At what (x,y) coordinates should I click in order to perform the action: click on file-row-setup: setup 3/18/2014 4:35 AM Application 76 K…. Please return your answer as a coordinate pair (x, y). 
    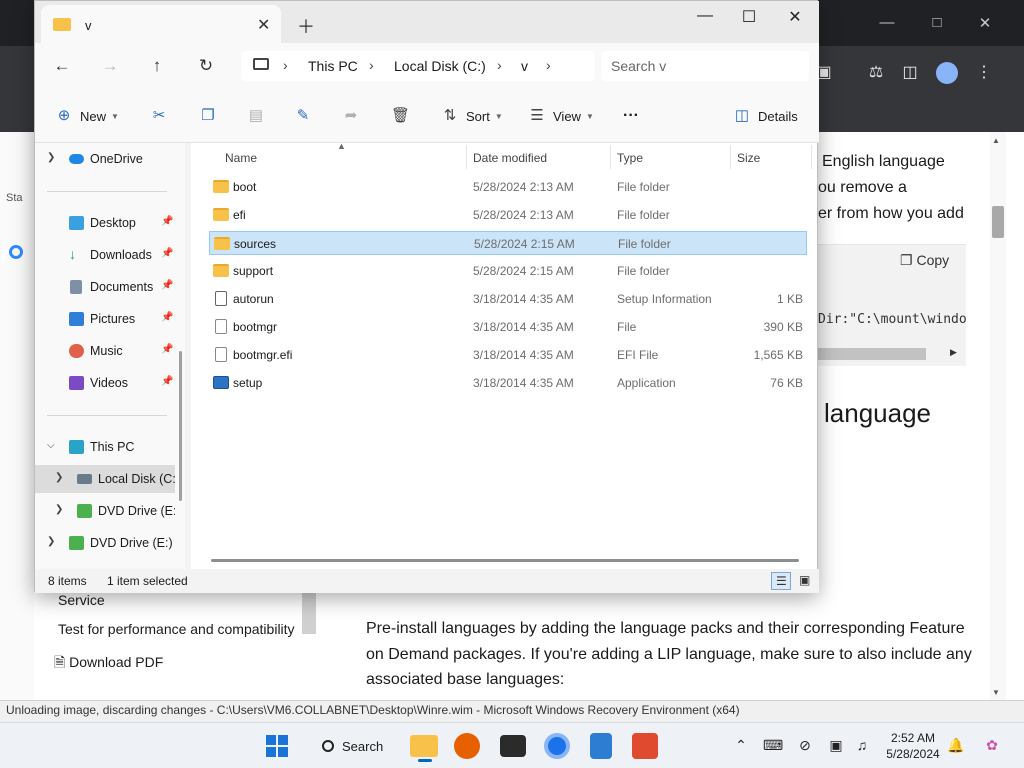
    Looking at the image, I should click on (508, 383).